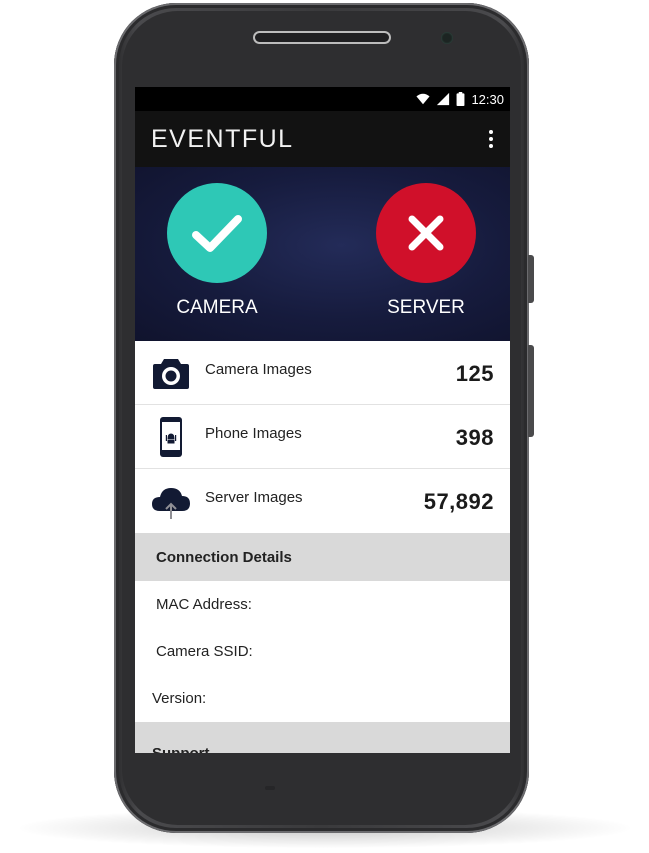 This screenshot has height=853, width=649. What do you see at coordinates (322, 37) in the screenshot?
I see `earpiece-speaker` at bounding box center [322, 37].